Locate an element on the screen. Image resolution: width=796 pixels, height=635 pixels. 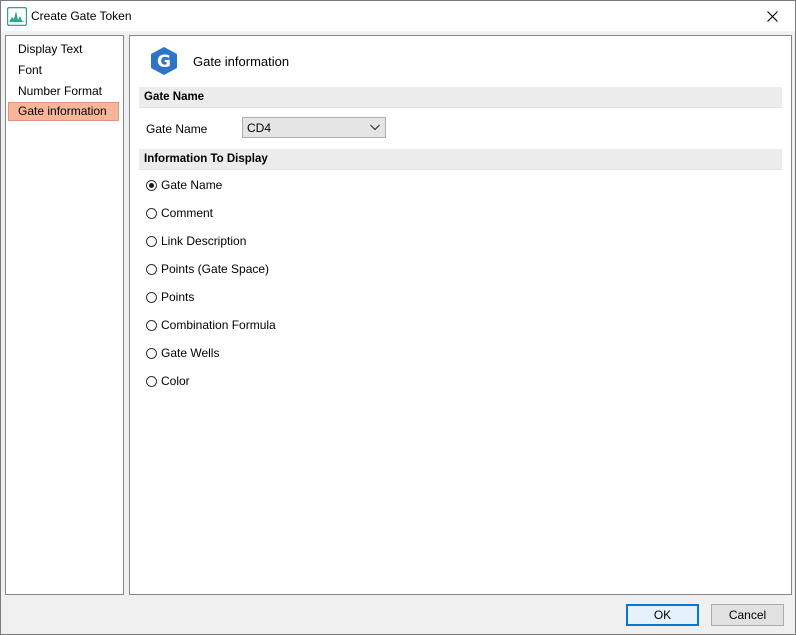
radio-points-gate-space: Points (Gate Space) is located at coordinates (207, 269).